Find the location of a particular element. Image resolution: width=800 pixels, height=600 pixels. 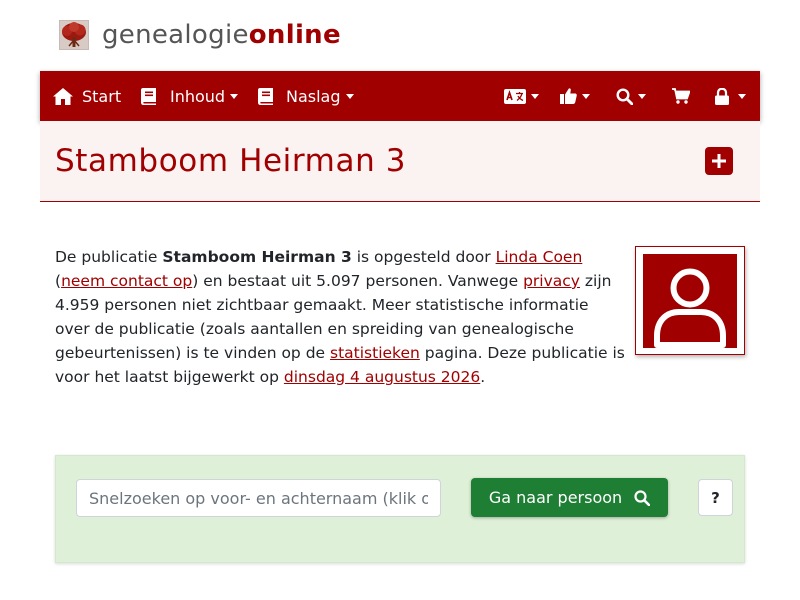

search-help-button: ? is located at coordinates (715, 497).